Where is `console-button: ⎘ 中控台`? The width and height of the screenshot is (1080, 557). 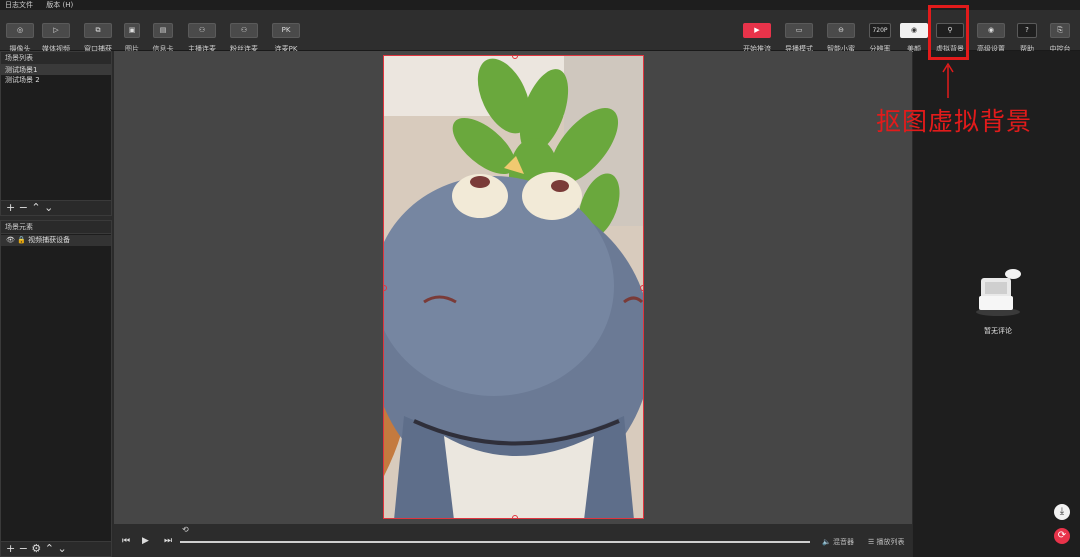
console-button: ⎘ 中控台 is located at coordinates (1059, 35).